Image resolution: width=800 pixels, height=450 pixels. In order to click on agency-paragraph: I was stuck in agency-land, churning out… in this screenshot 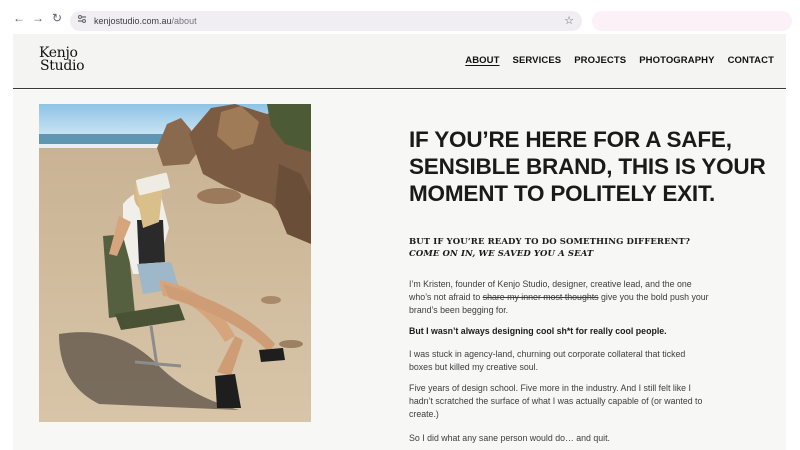, I will do `click(547, 360)`.